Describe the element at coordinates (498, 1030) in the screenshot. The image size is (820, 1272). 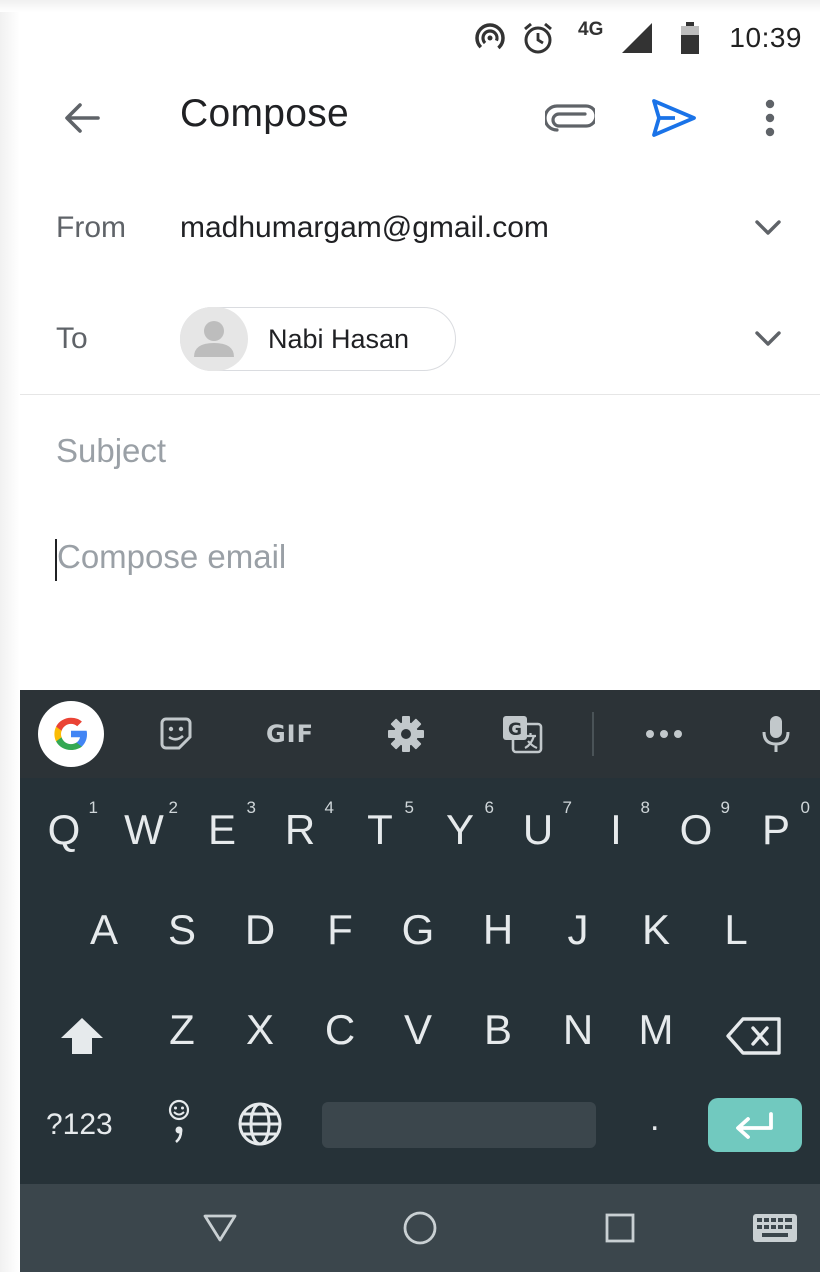
I see `key-b: B` at that location.